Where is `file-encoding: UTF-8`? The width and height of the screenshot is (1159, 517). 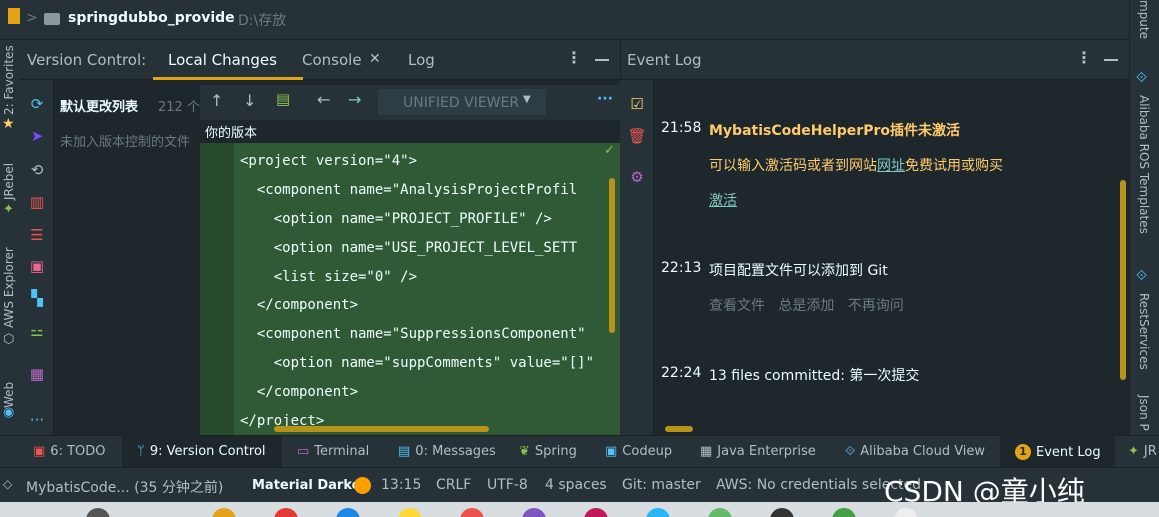 file-encoding: UTF-8 is located at coordinates (507, 485).